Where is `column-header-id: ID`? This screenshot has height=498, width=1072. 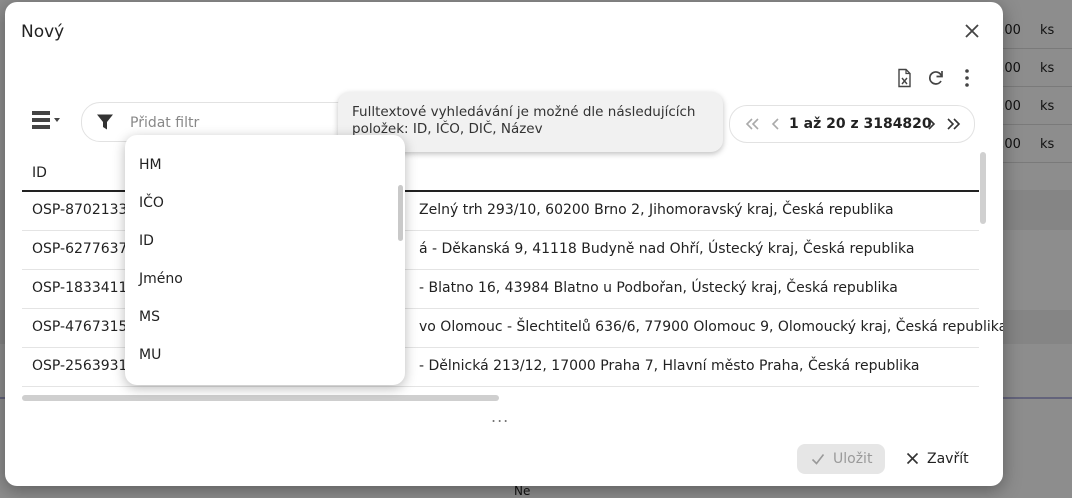 column-header-id: ID is located at coordinates (39, 173).